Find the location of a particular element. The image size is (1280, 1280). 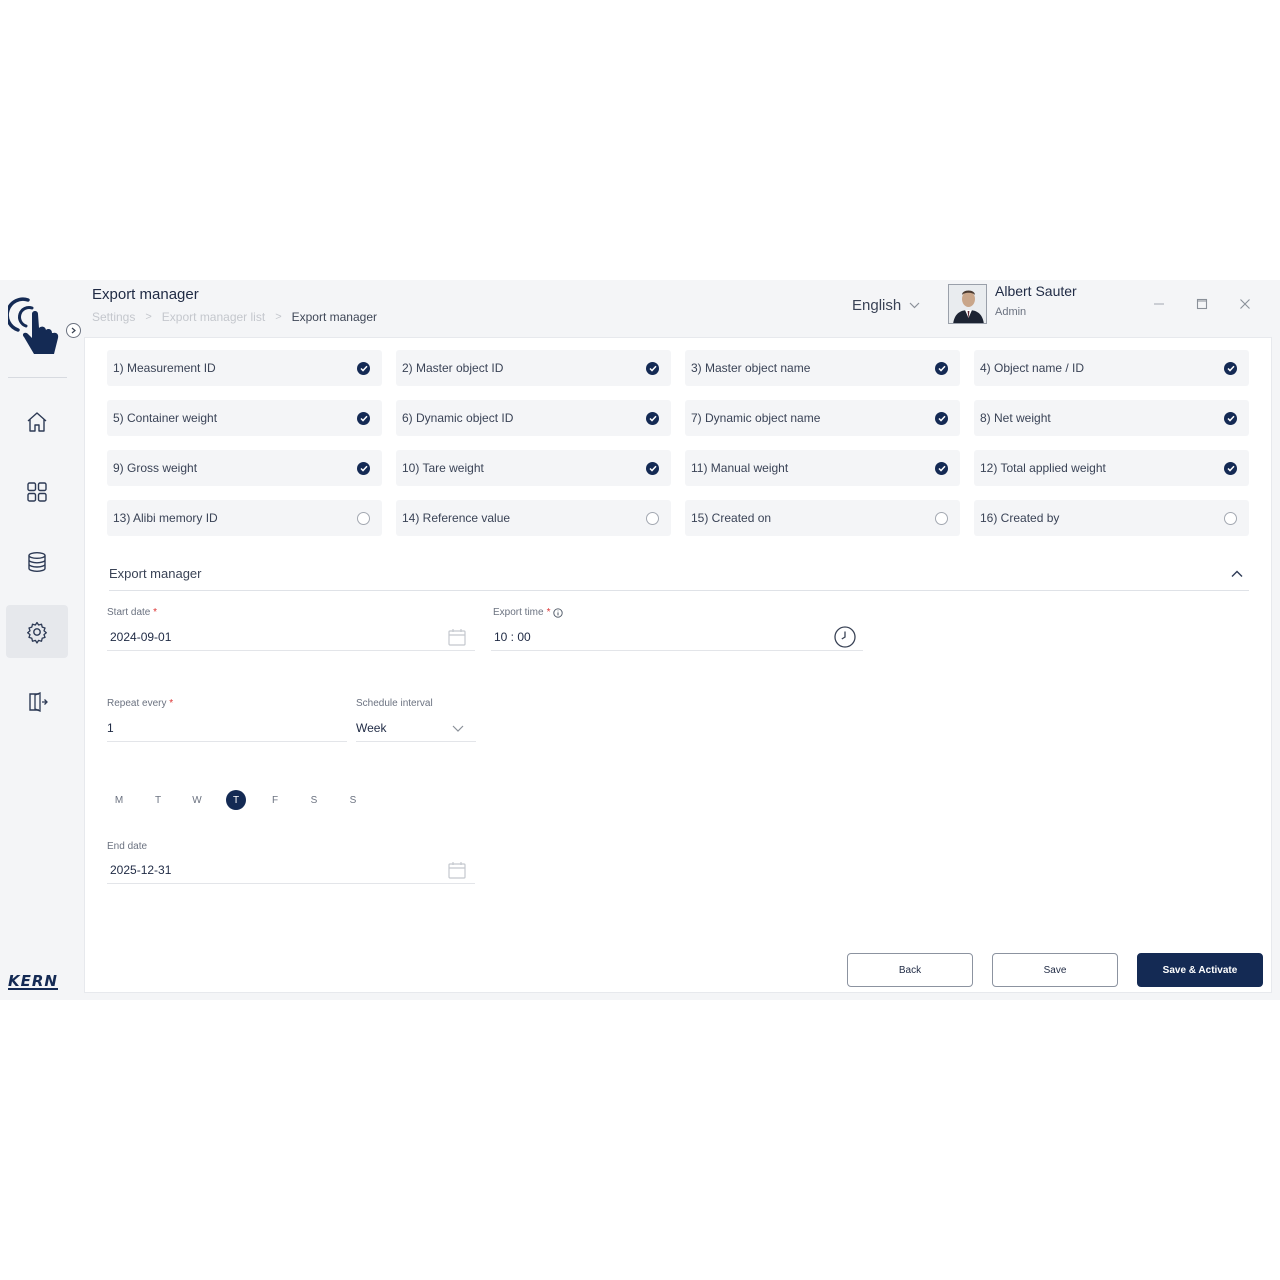

field-option-label: 14) Reference value is located at coordinates (456, 518).